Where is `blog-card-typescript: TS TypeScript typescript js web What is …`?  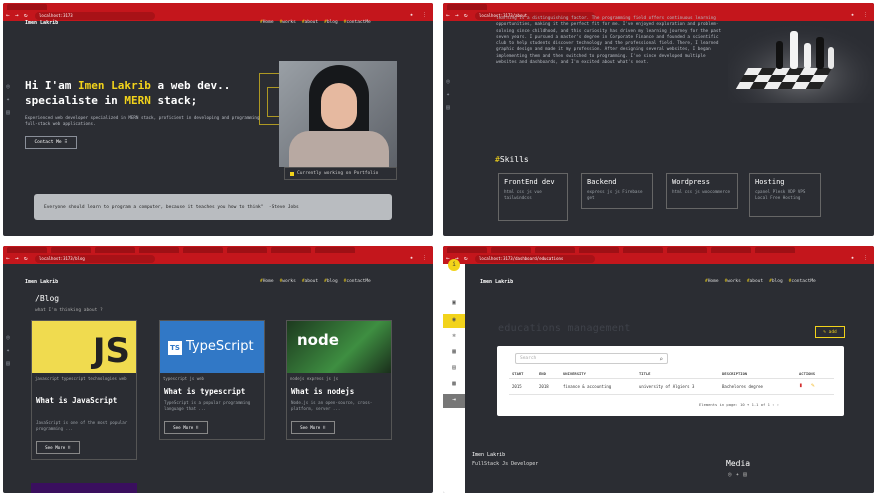 blog-card-typescript: TS TypeScript typescript js web What is … is located at coordinates (212, 380).